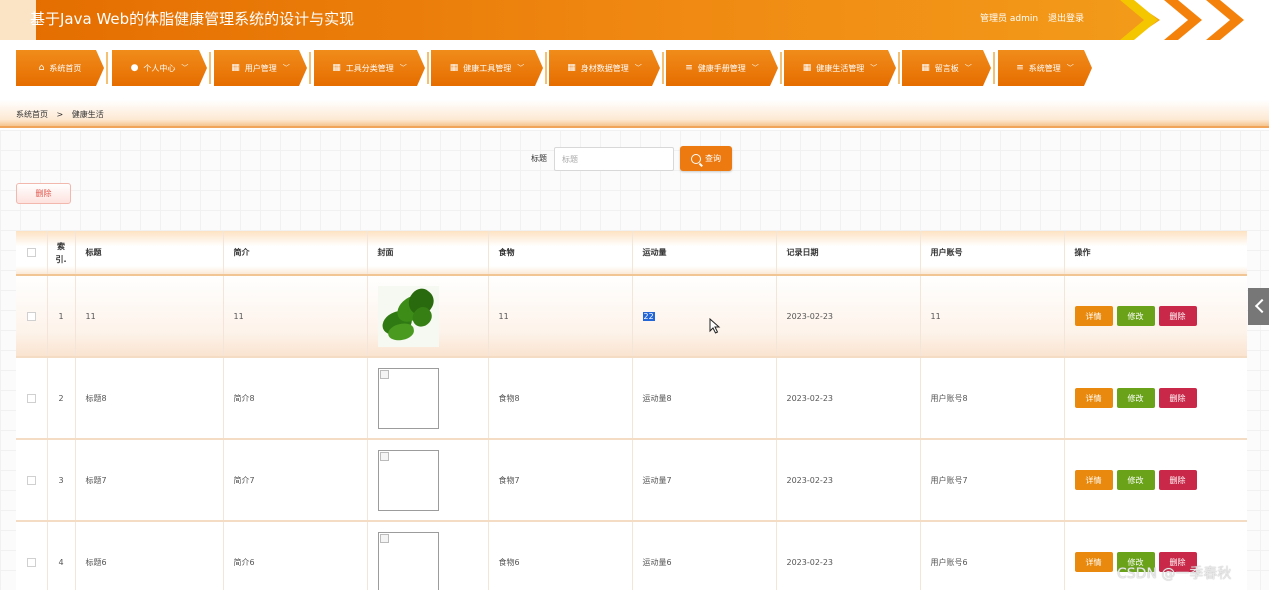  What do you see at coordinates (295, 398) in the screenshot?
I see `row-intro: 简介8` at bounding box center [295, 398].